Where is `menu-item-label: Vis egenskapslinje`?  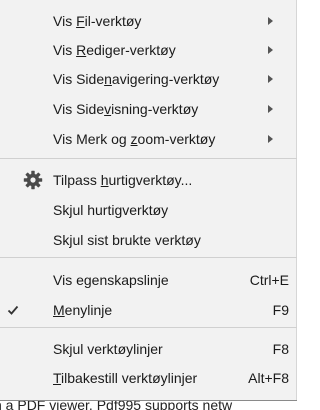 menu-item-label: Vis egenskapslinje is located at coordinates (111, 279).